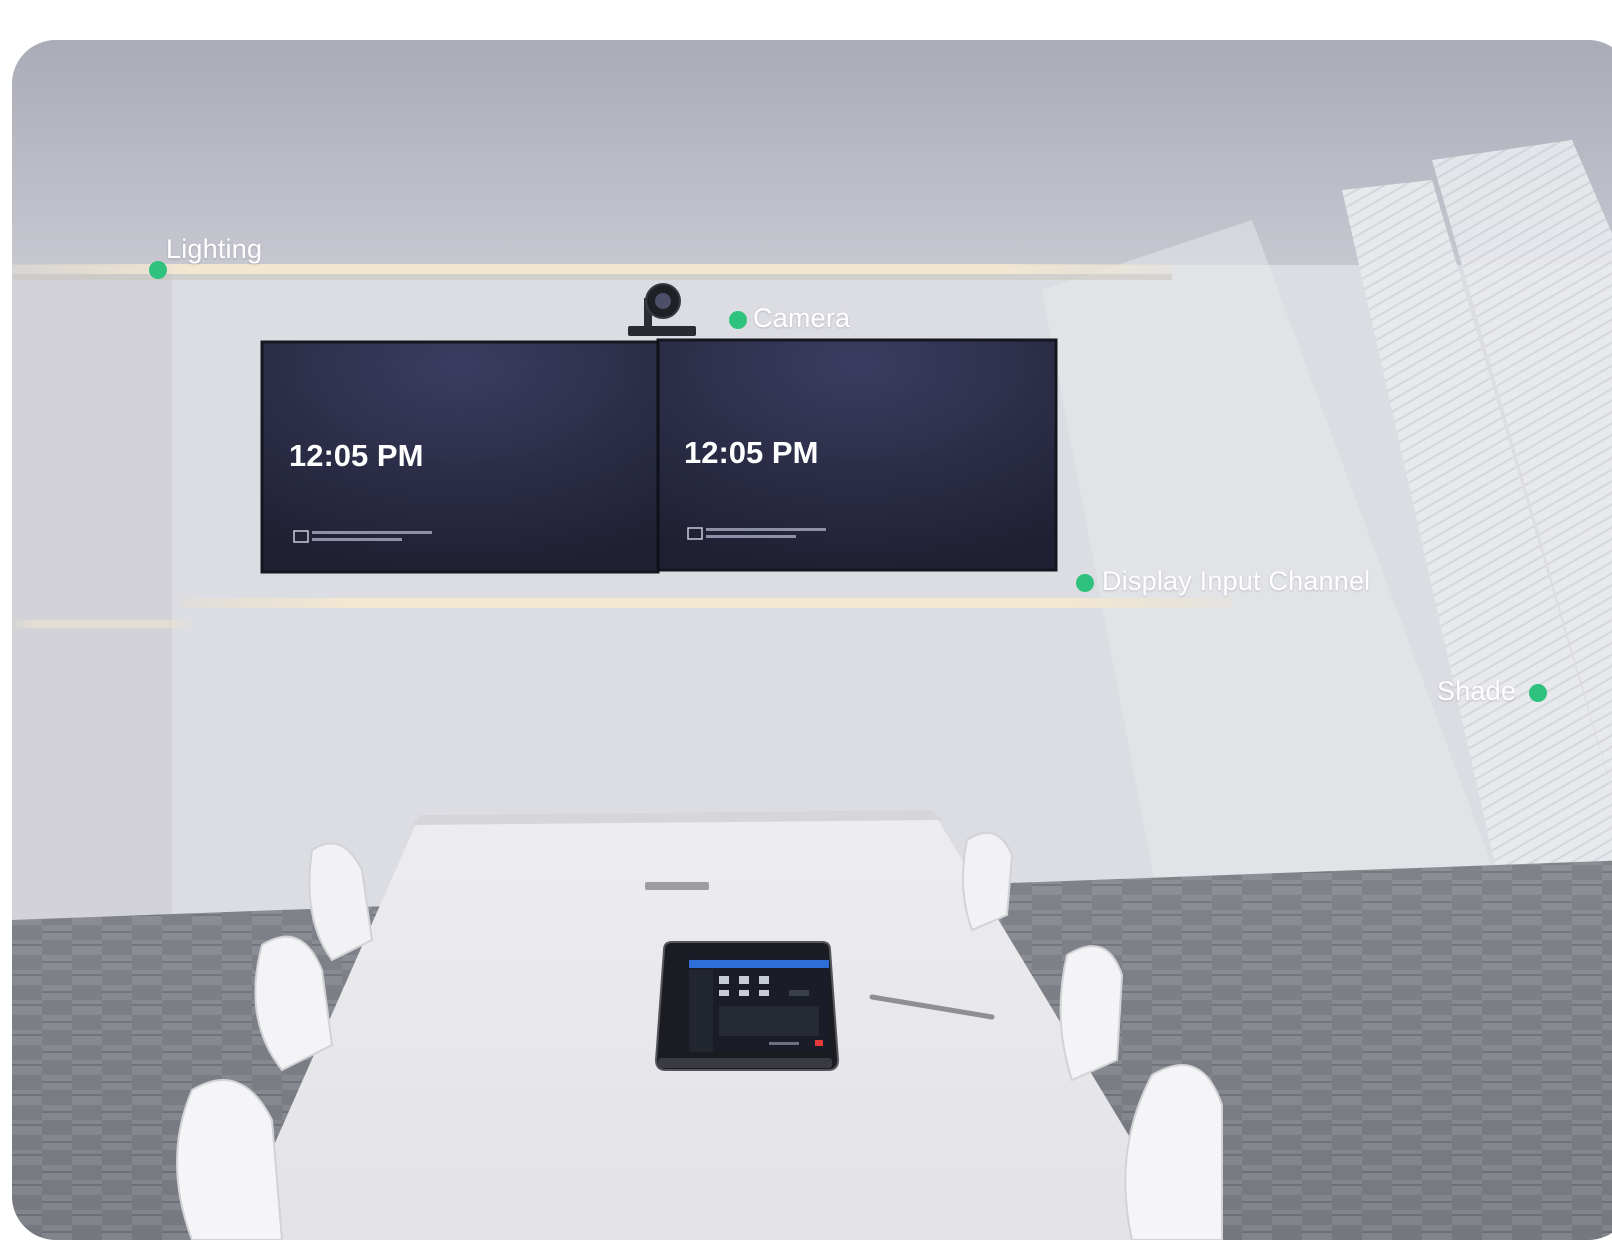 The height and width of the screenshot is (1240, 1612). What do you see at coordinates (1236, 581) in the screenshot?
I see `display-input-channel-hotspot-label: Display Input Channel` at bounding box center [1236, 581].